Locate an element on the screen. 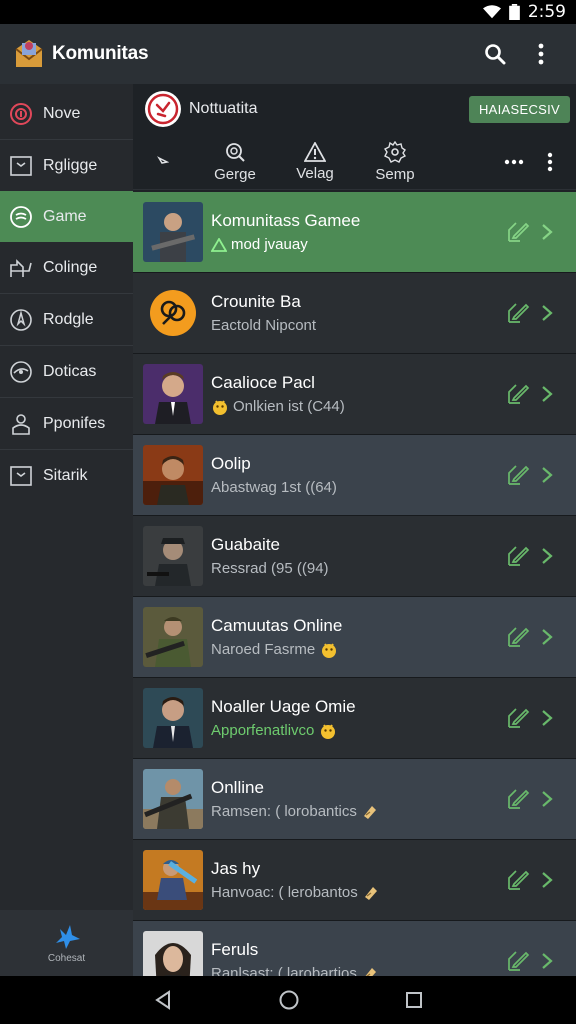 The width and height of the screenshot is (576, 1024). more-horiz-button is located at coordinates (514, 162).